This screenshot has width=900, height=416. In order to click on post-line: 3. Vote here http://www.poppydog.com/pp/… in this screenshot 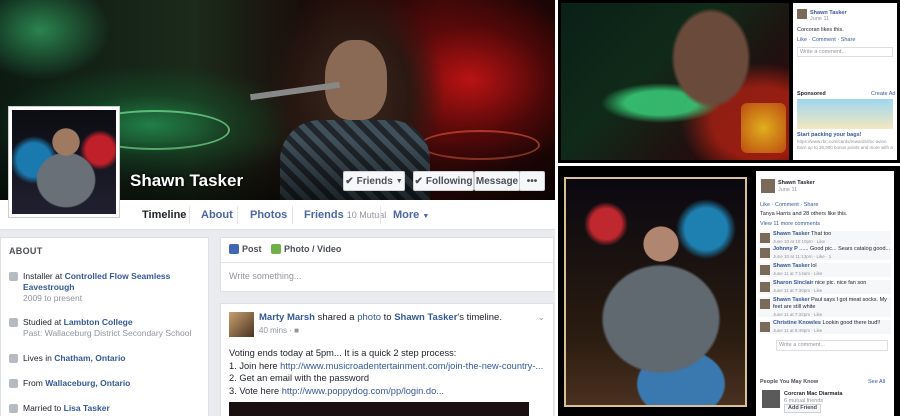, I will do `click(386, 391)`.